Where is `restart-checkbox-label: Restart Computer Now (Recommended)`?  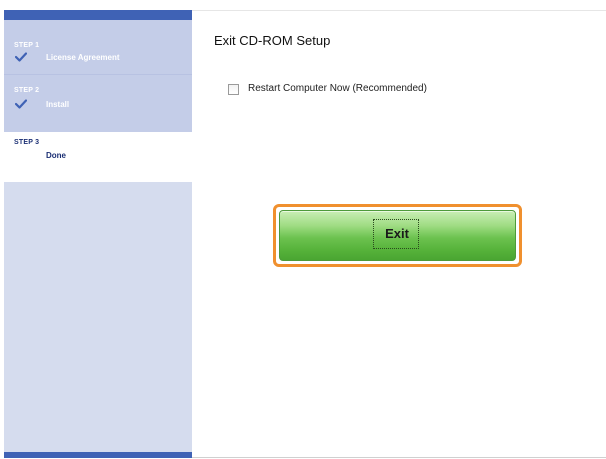 restart-checkbox-label: Restart Computer Now (Recommended) is located at coordinates (337, 88).